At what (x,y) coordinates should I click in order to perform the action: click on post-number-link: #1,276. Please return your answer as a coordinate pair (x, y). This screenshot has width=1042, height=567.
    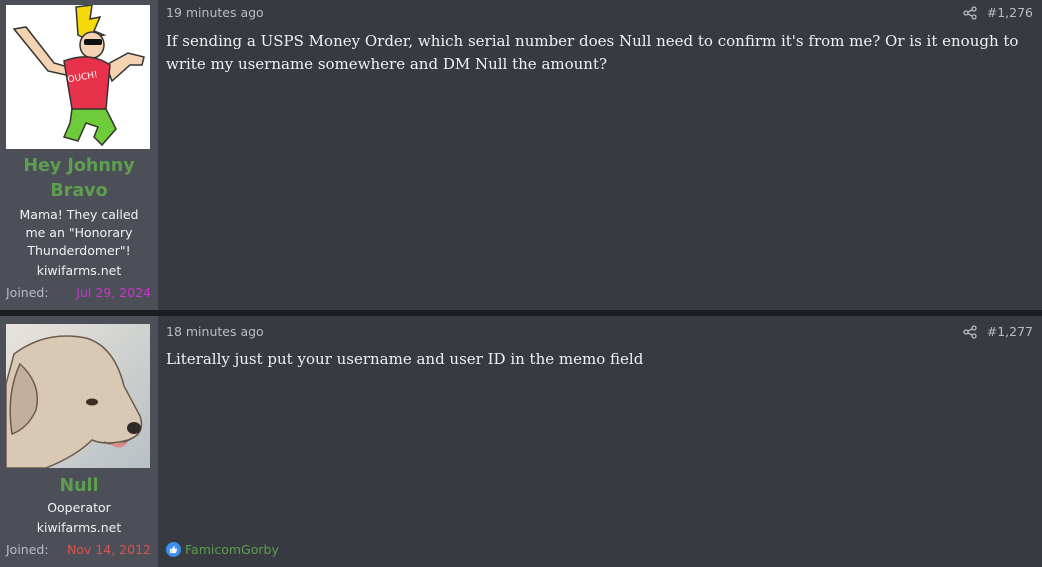
    Looking at the image, I should click on (1010, 12).